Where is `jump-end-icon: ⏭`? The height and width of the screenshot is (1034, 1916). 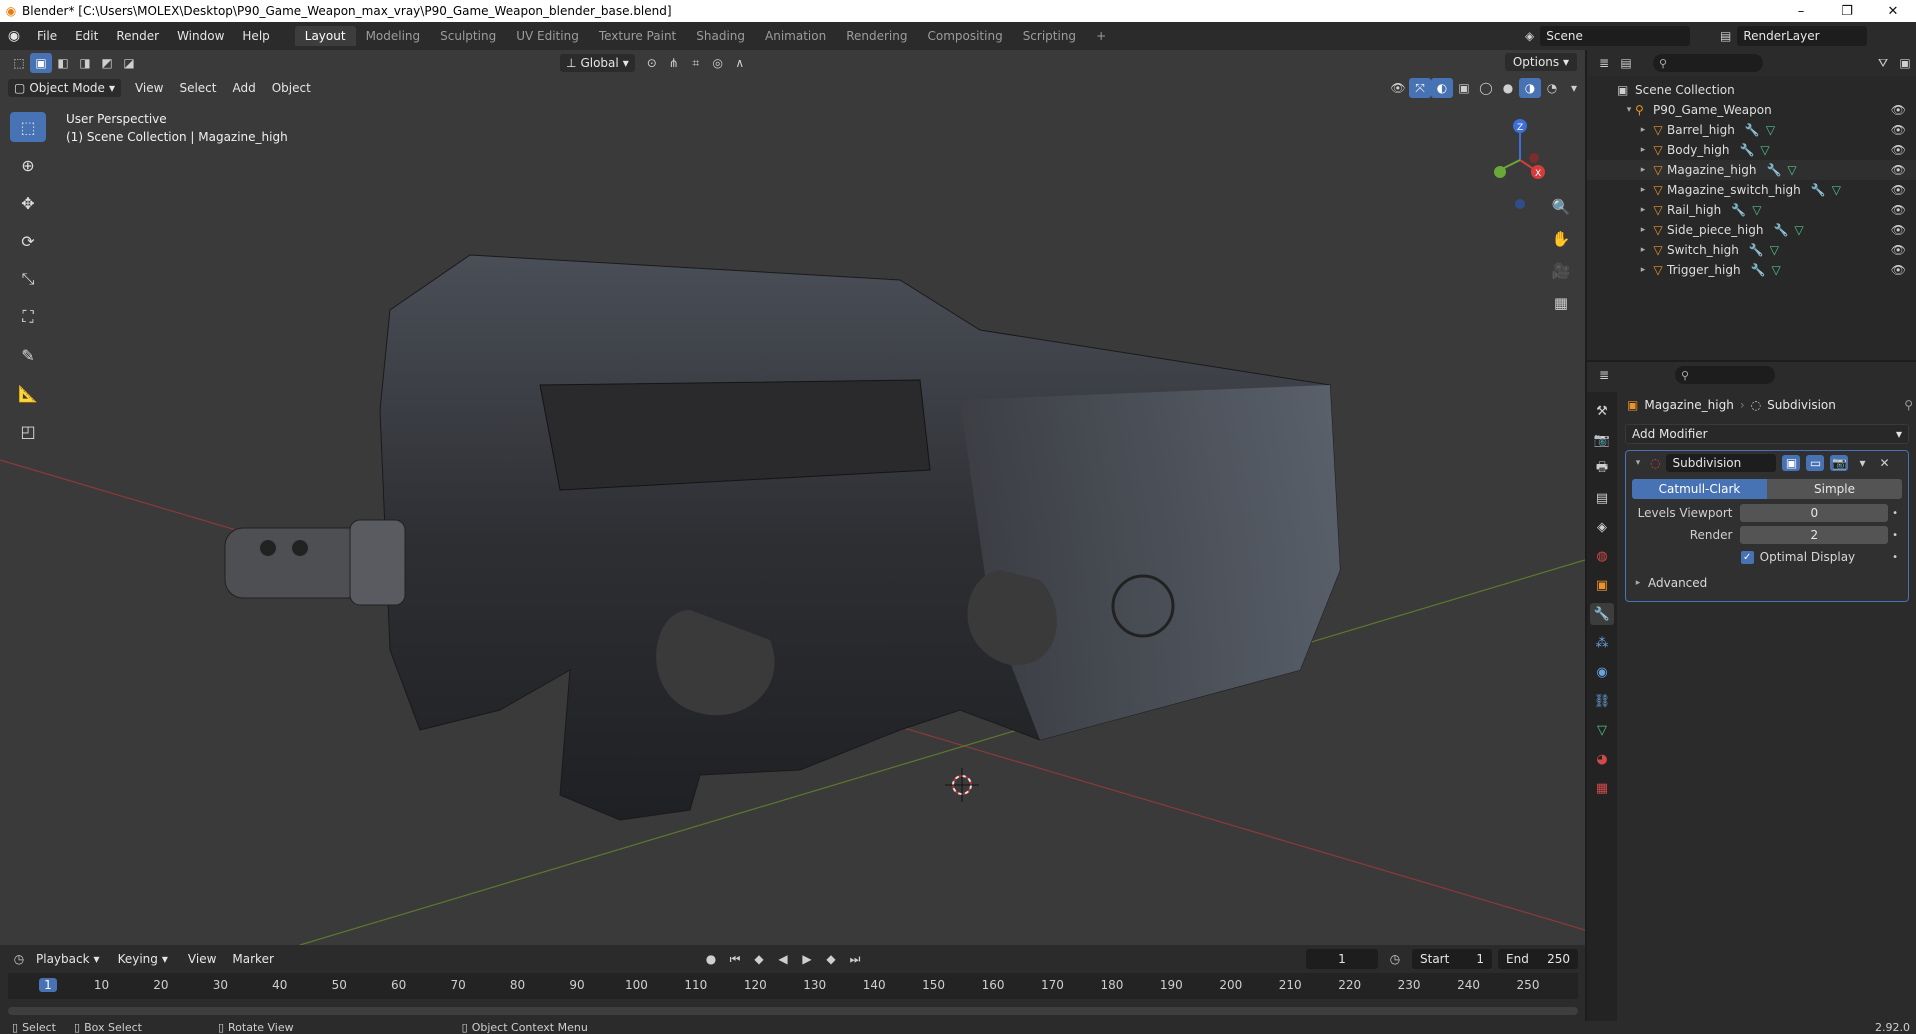 jump-end-icon: ⏭ is located at coordinates (855, 959).